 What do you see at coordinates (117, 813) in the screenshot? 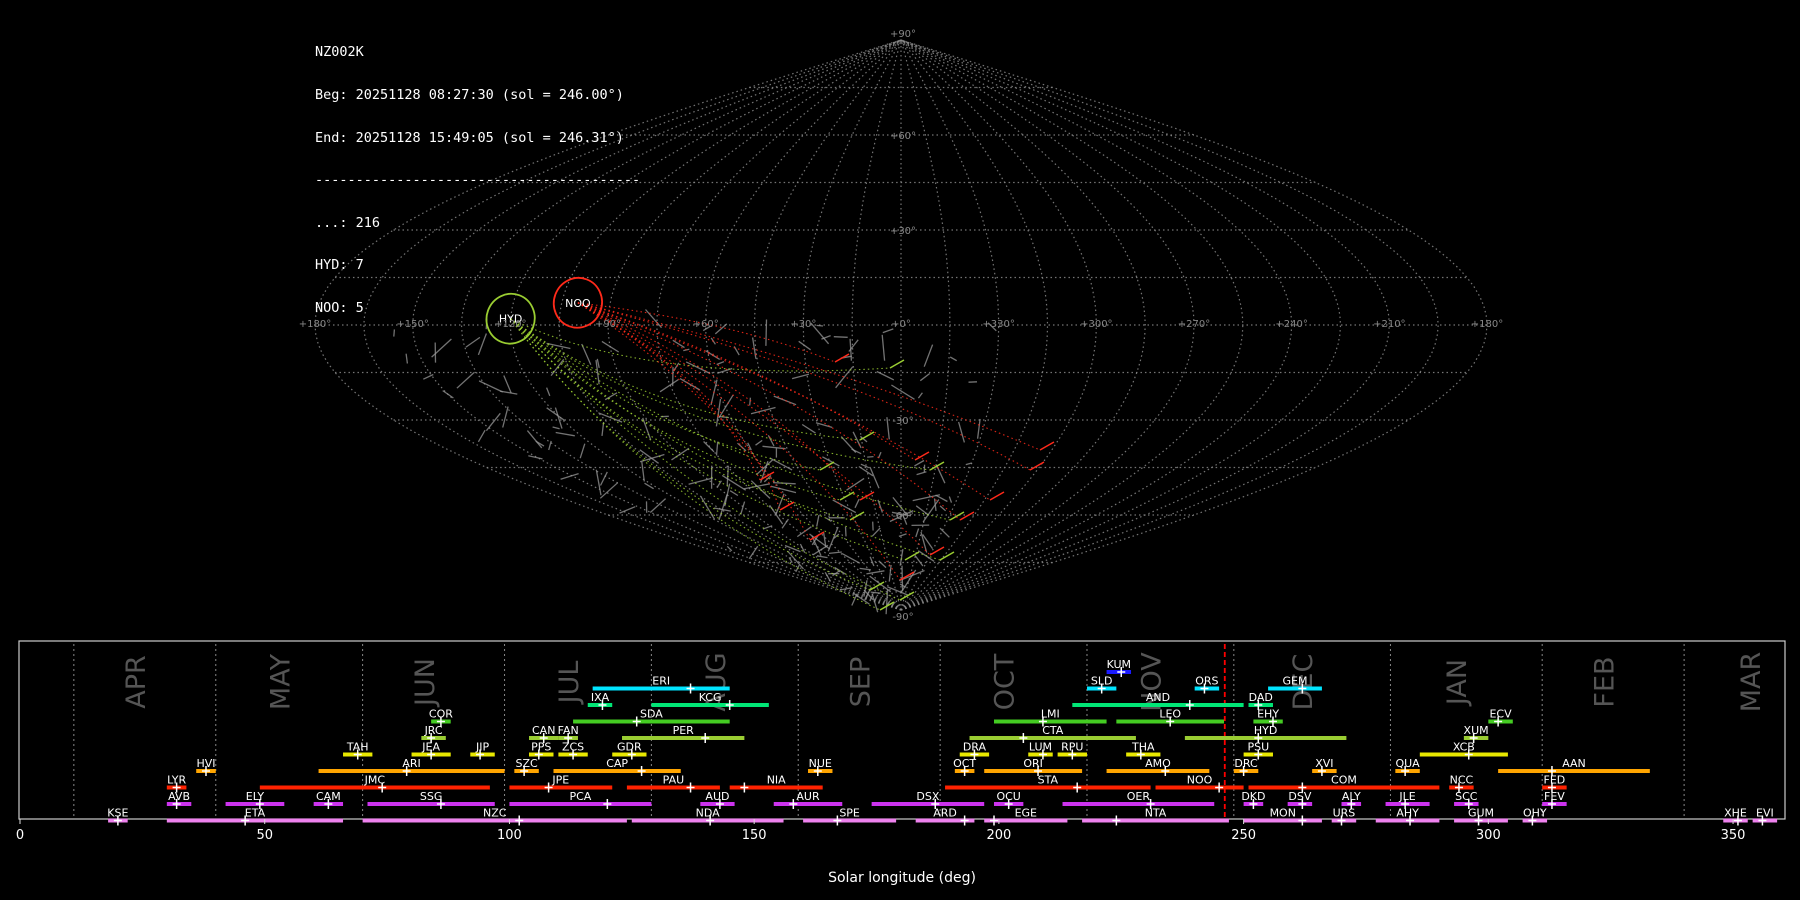
I see `shower-label: KSE` at bounding box center [117, 813].